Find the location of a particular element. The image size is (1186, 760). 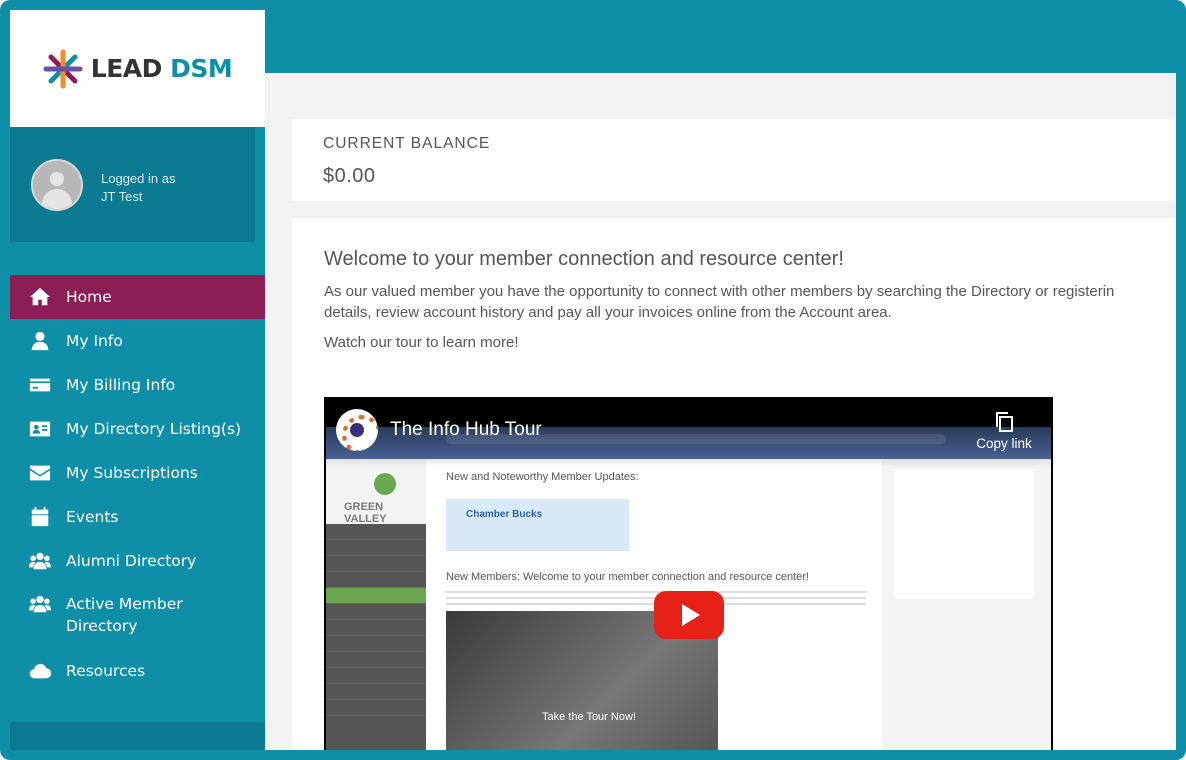

embedded-sidebar: GREEN VALLEY is located at coordinates (376, 604).